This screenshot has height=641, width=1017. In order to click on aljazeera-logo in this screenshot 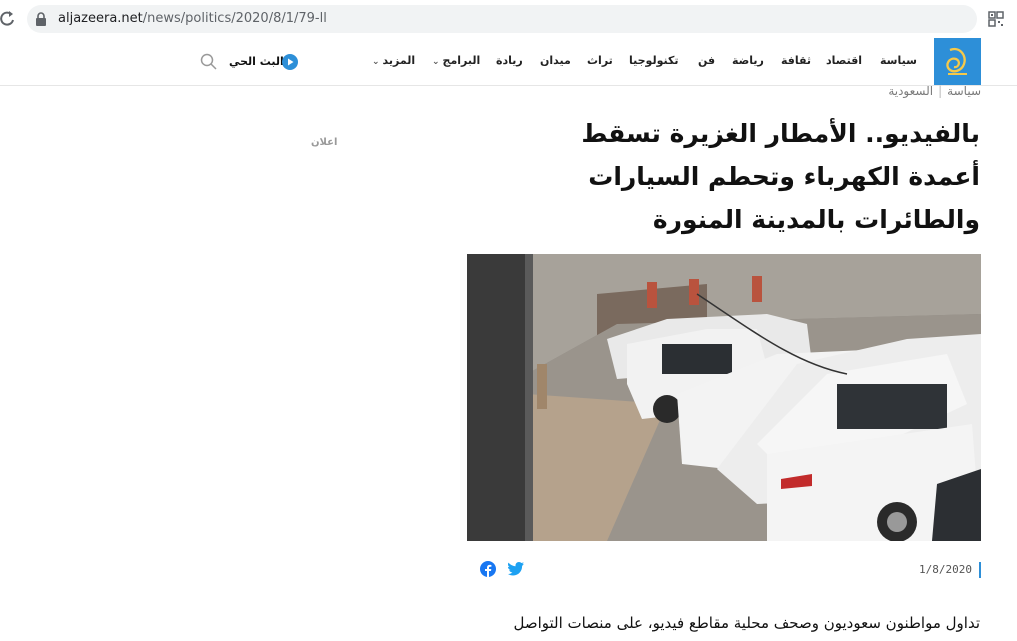, I will do `click(957, 61)`.